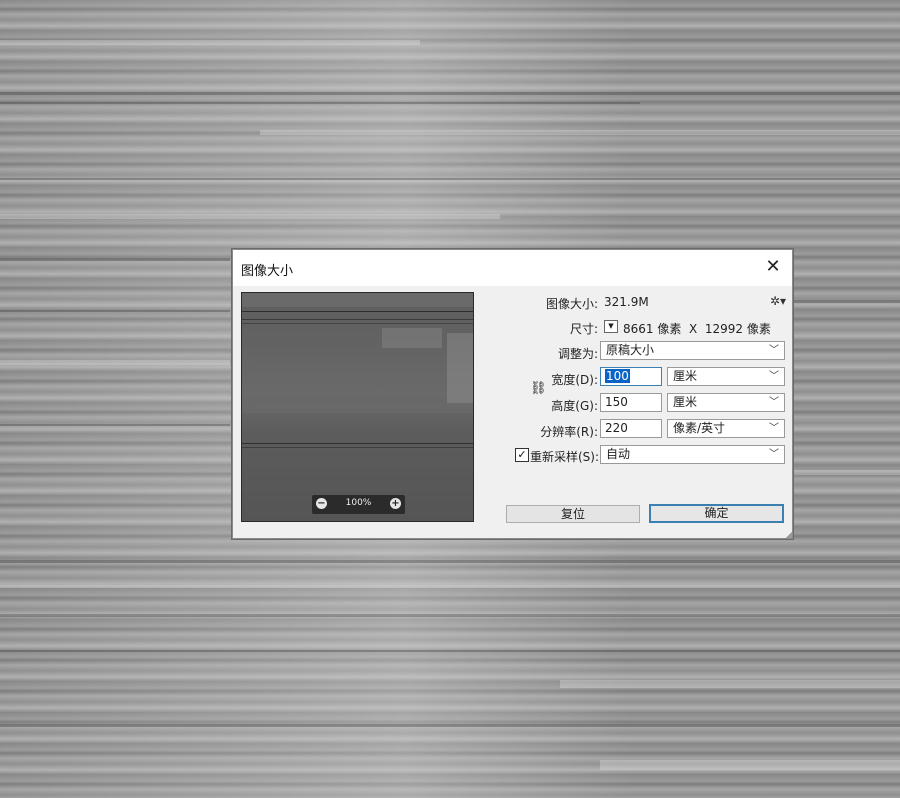  What do you see at coordinates (716, 513) in the screenshot?
I see `ok-button: 确定` at bounding box center [716, 513].